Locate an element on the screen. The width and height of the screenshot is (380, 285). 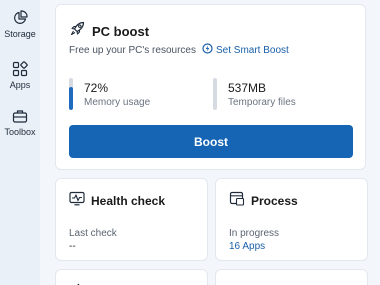
in-progress-apps-link: 16 Apps is located at coordinates (247, 246).